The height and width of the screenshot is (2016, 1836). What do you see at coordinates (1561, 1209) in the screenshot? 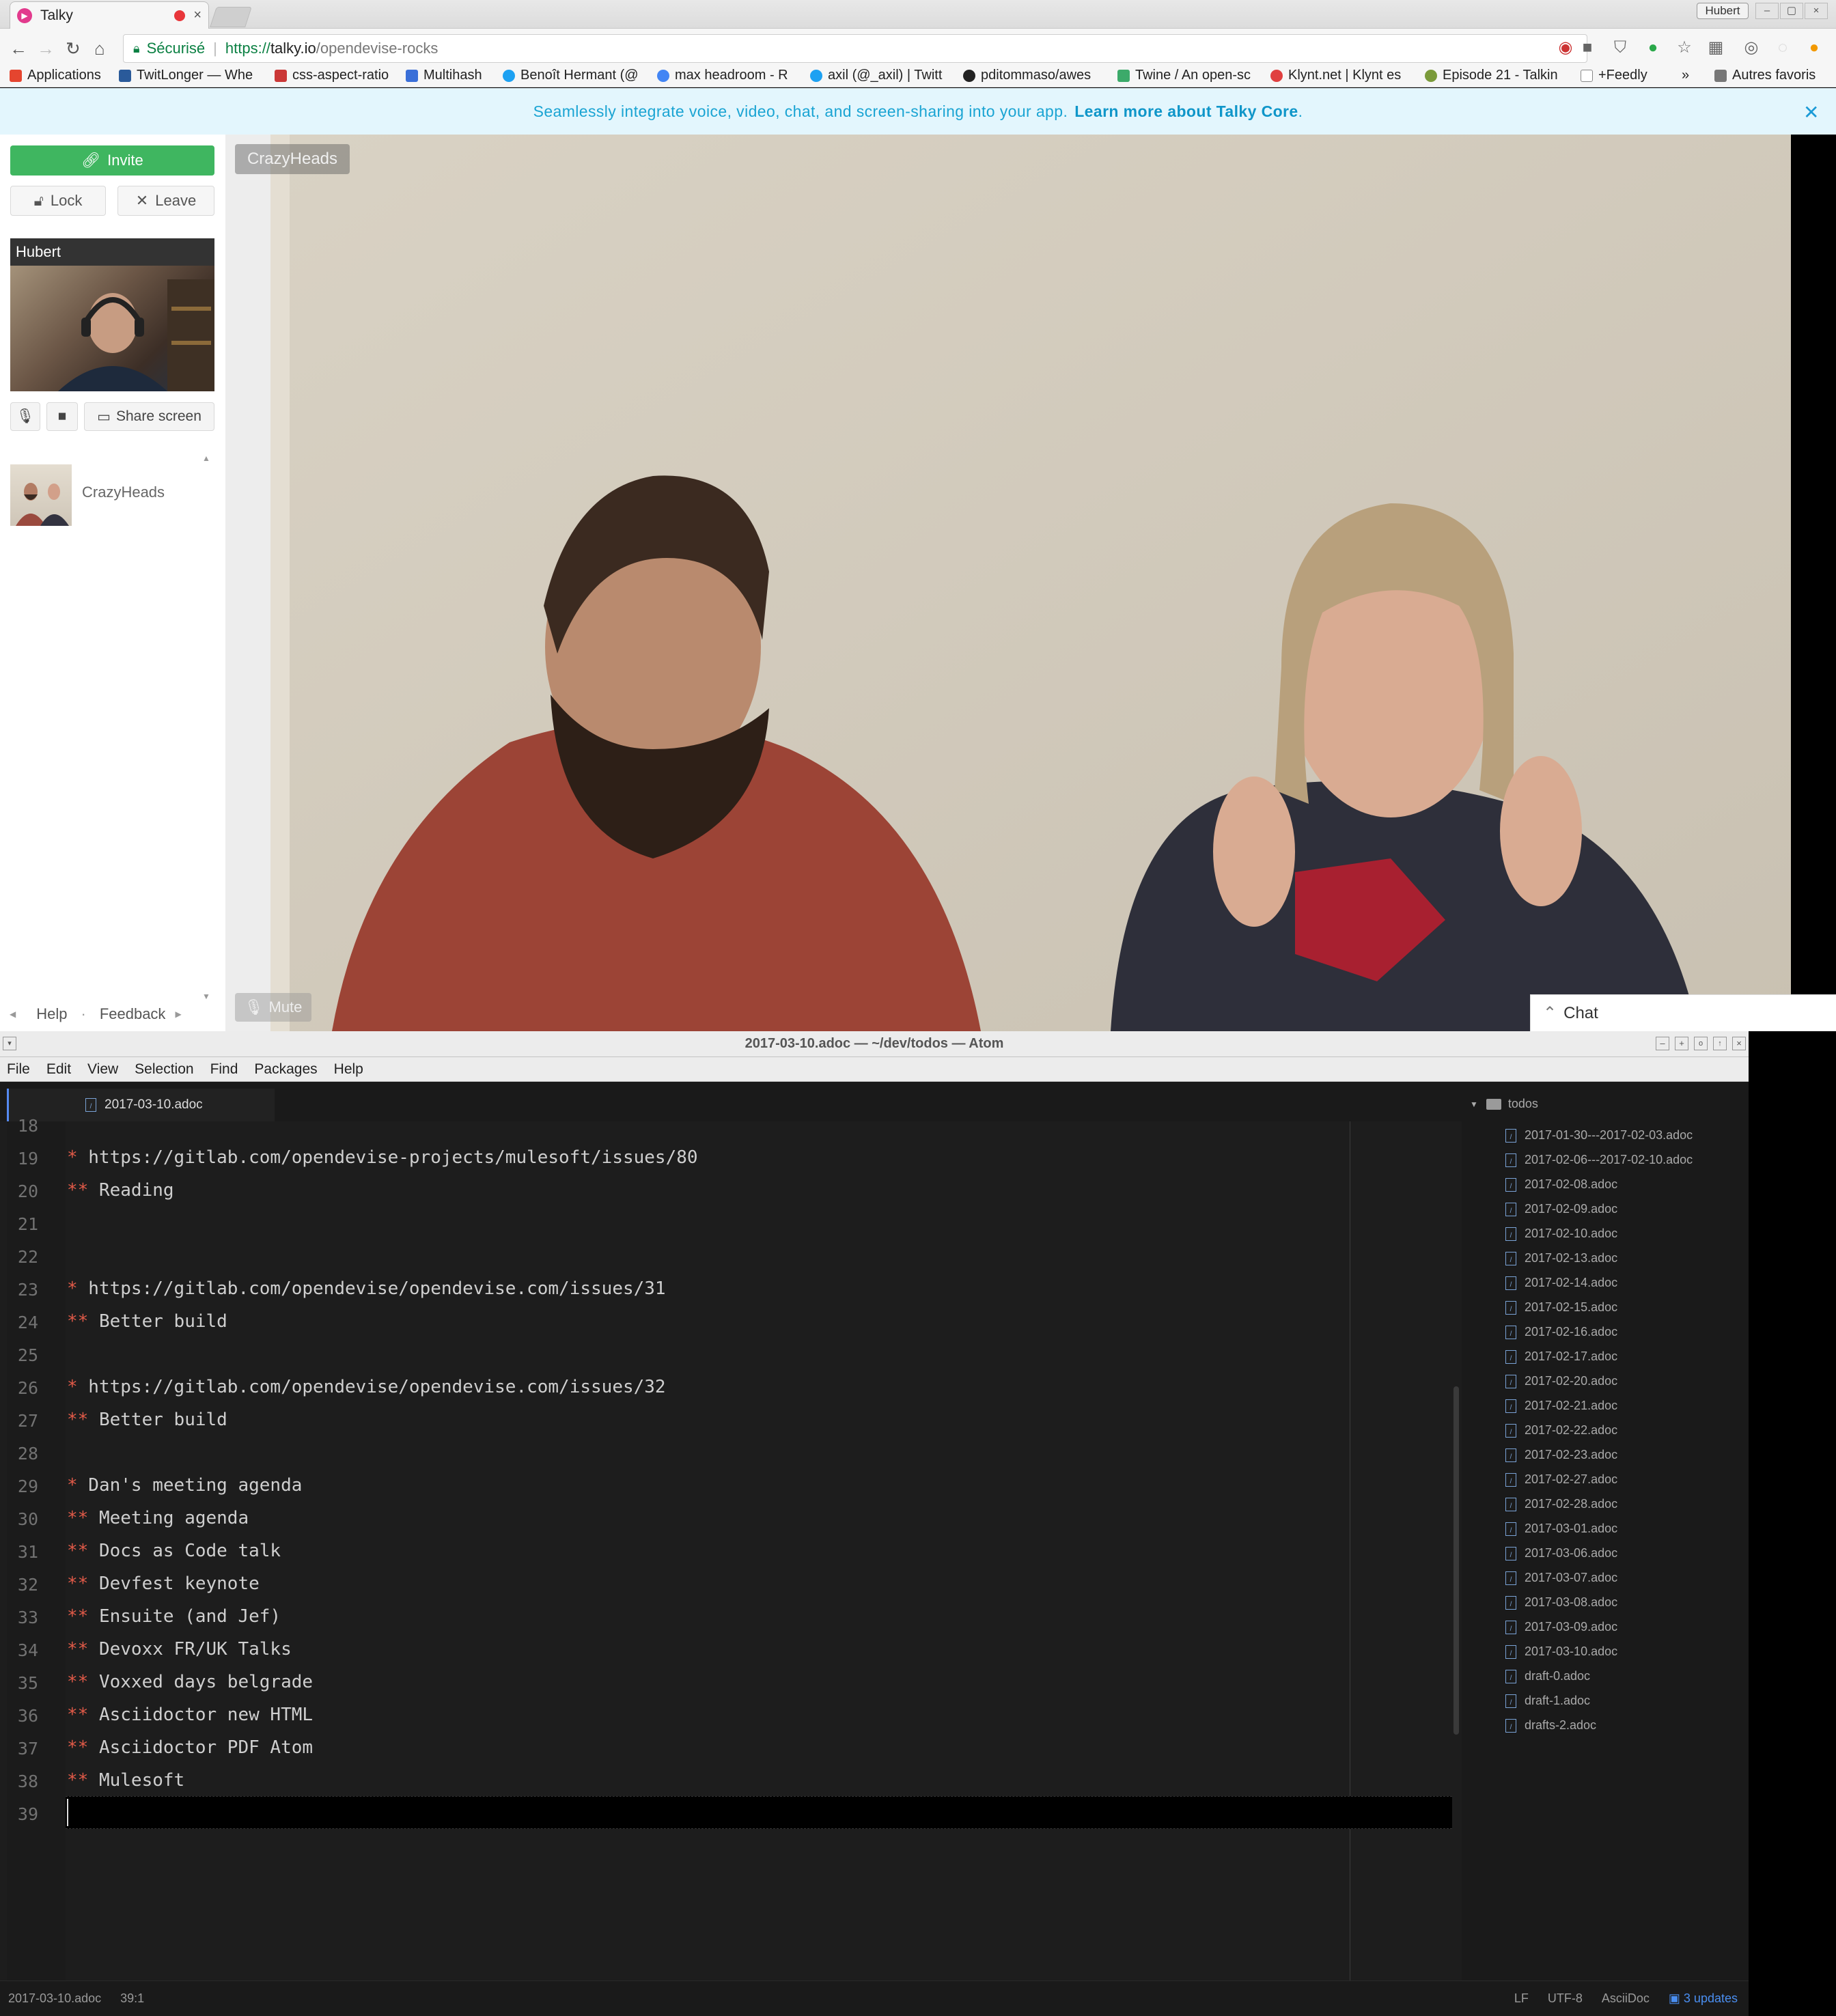
I see `tree-file-item: / 2017-02-09.adoc` at bounding box center [1561, 1209].